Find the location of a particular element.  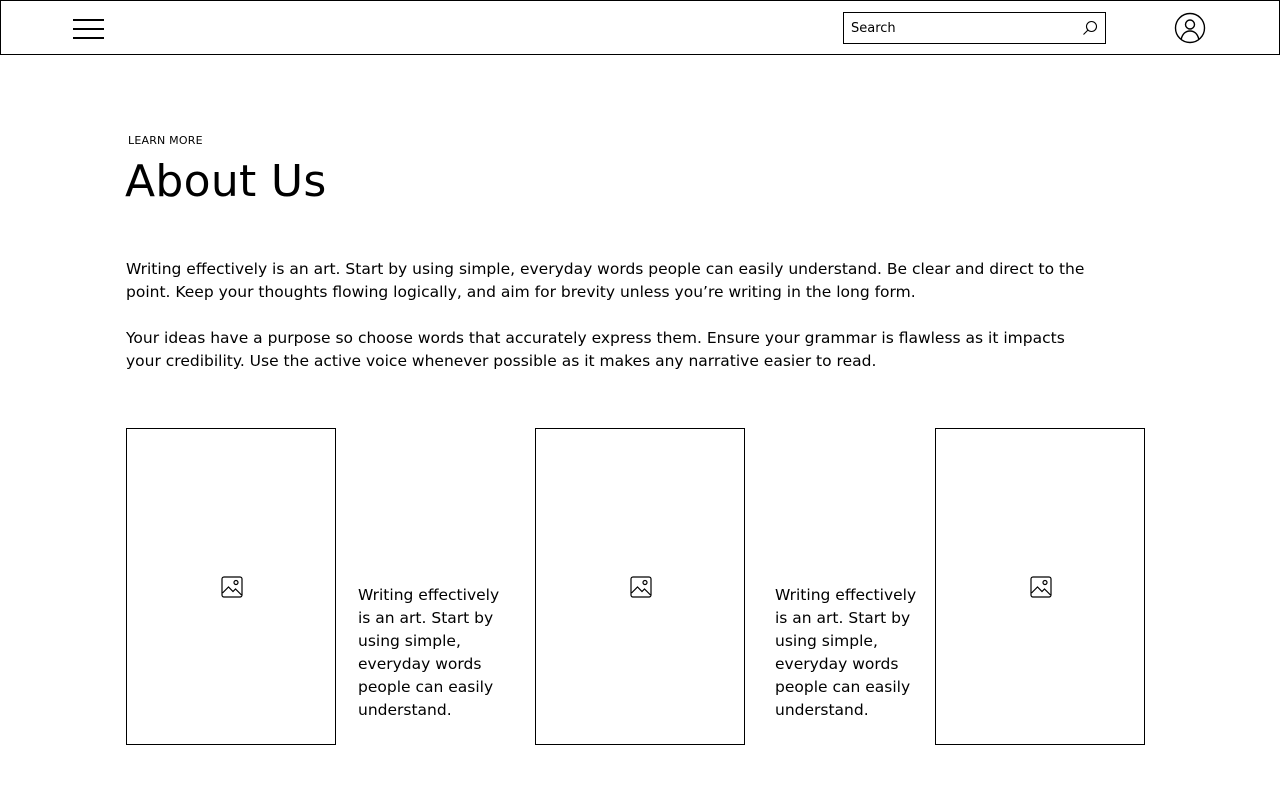

user-avatar-icon is located at coordinates (1190, 28).